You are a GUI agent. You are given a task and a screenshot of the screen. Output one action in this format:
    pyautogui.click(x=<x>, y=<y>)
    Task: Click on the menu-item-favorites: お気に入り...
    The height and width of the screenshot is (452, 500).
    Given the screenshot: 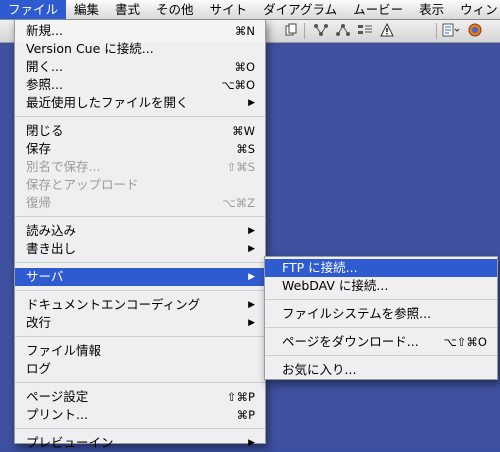 What is the action you would take?
    pyautogui.click(x=381, y=370)
    